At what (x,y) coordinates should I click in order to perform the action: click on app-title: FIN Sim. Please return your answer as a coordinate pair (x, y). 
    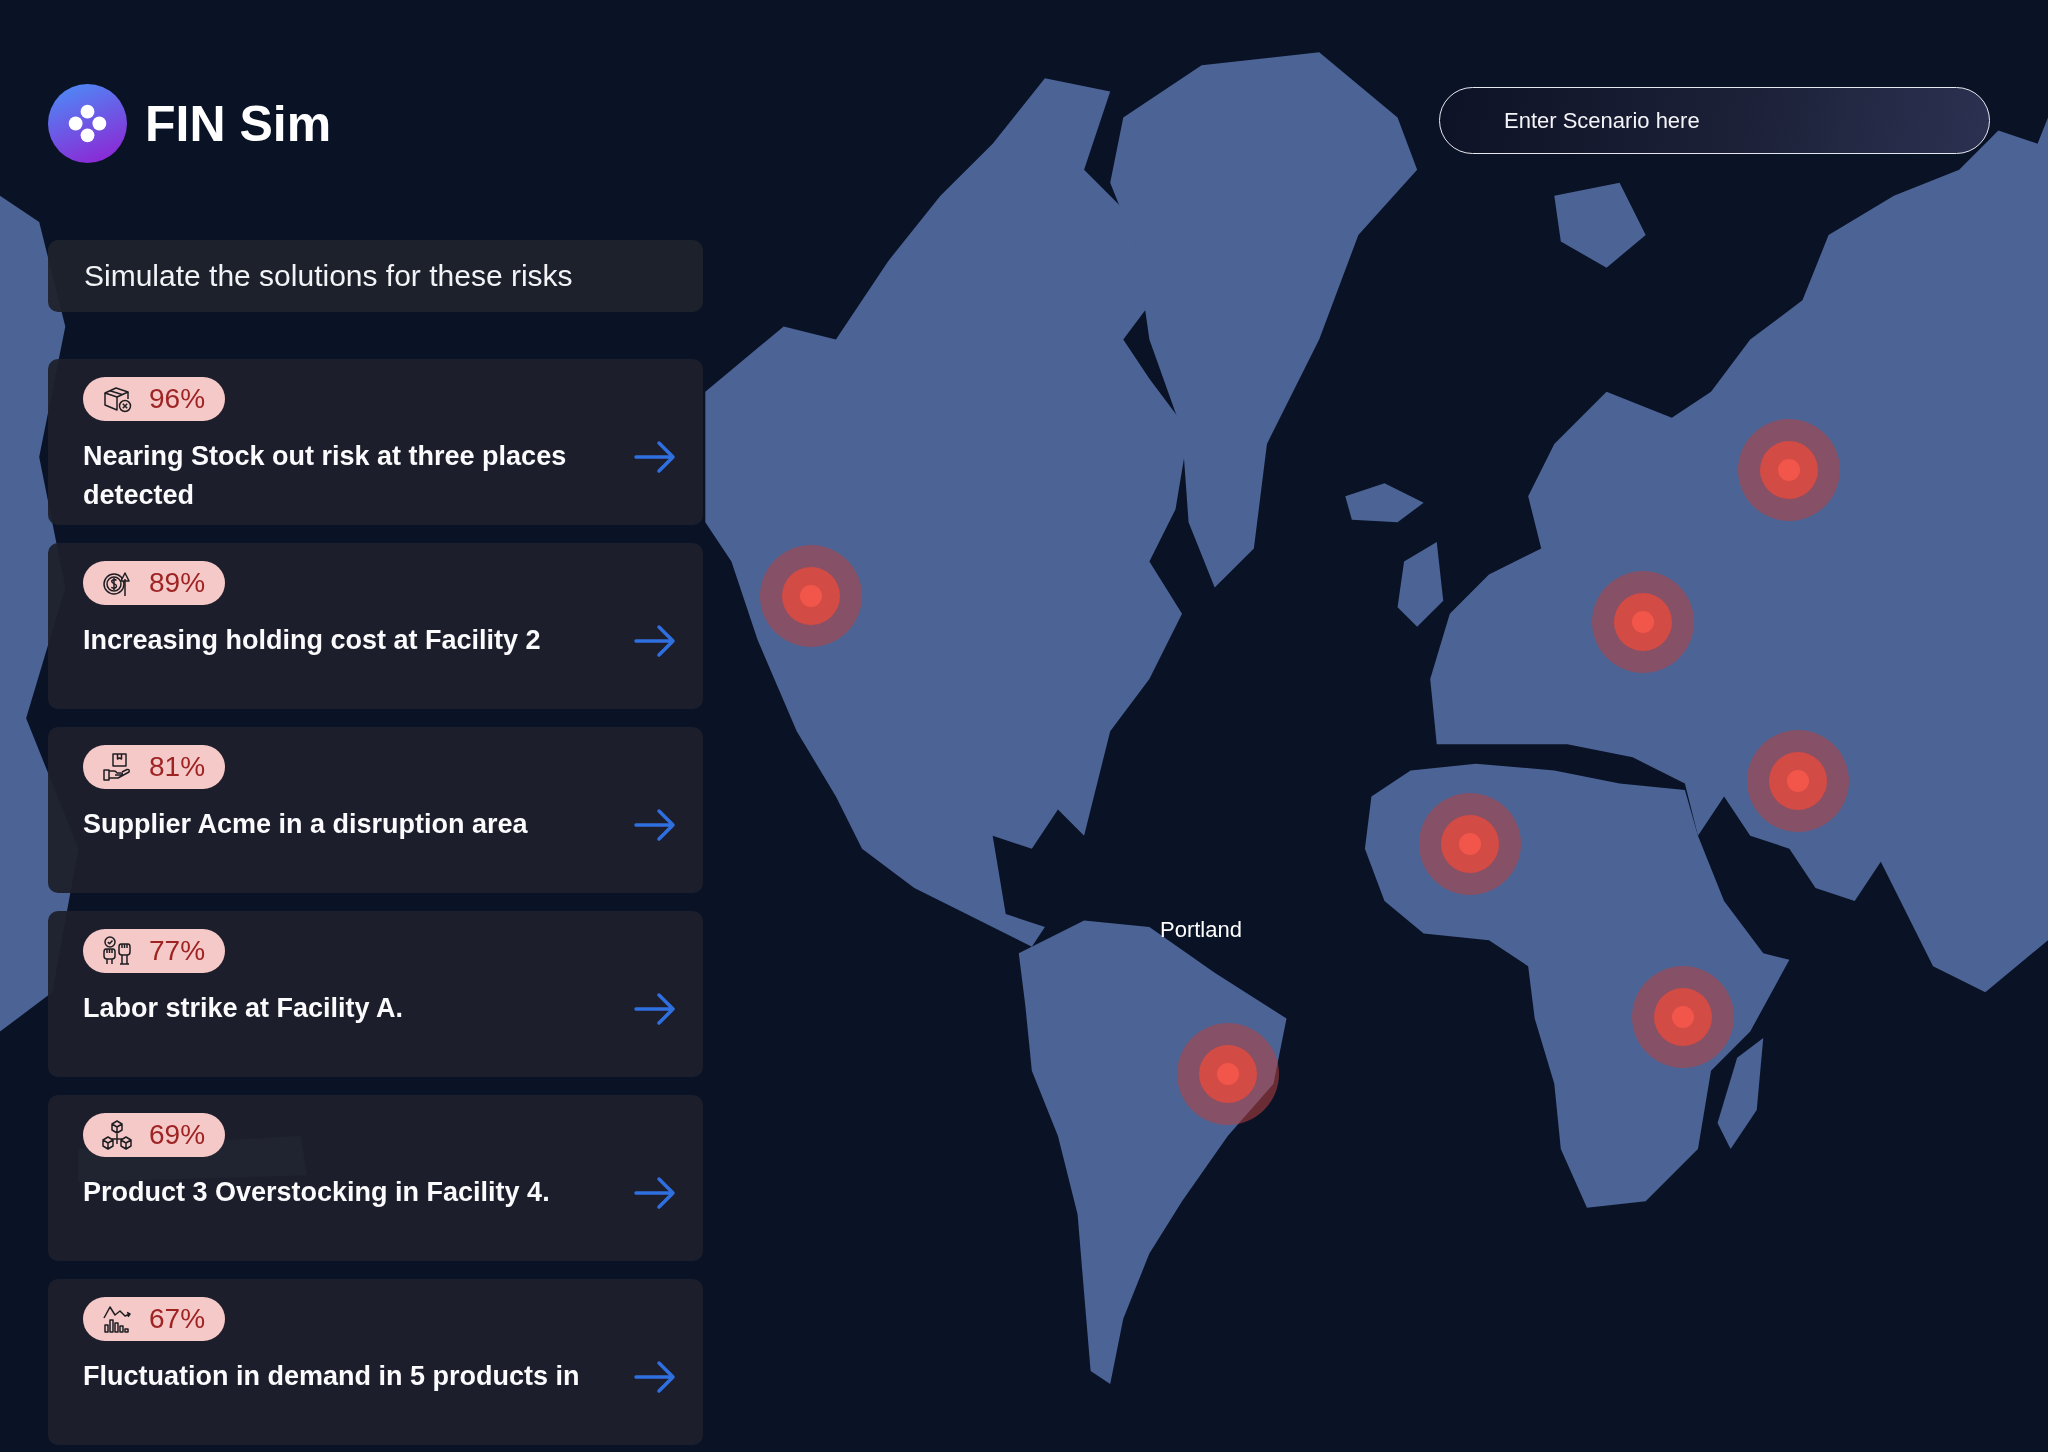
    Looking at the image, I should click on (238, 124).